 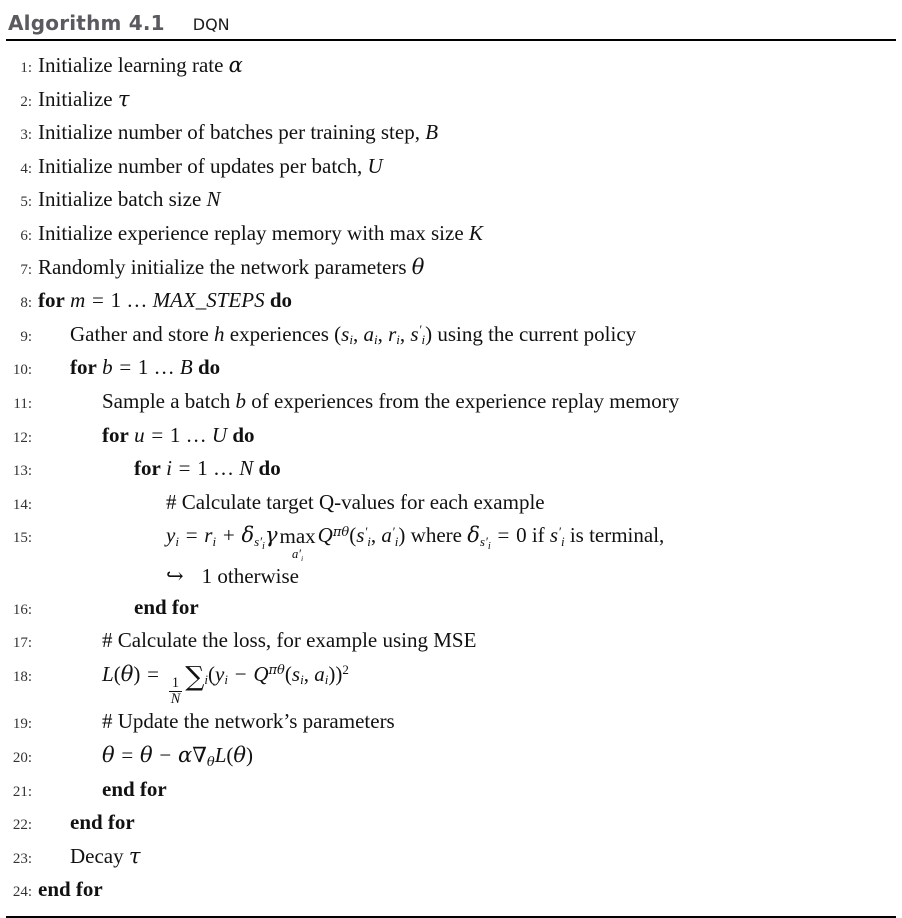 What do you see at coordinates (451, 858) in the screenshot?
I see `algorithm-line: 23: Decay τ` at bounding box center [451, 858].